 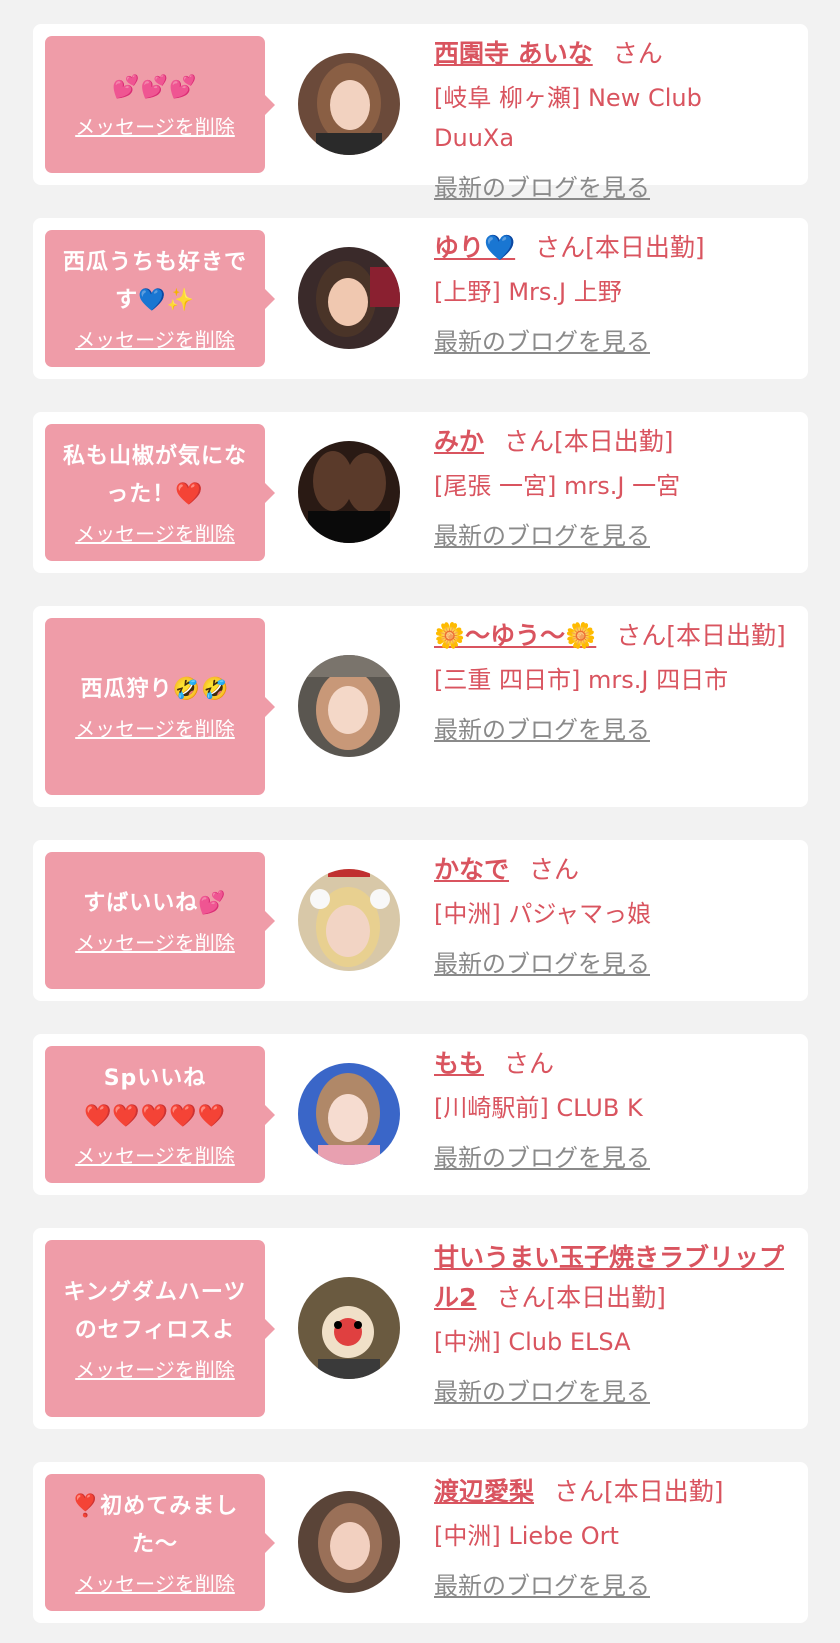 I want to click on profile-info: かなで さん [中洲] パジャマっ娘 最新のブログを見る, so click(x=611, y=917).